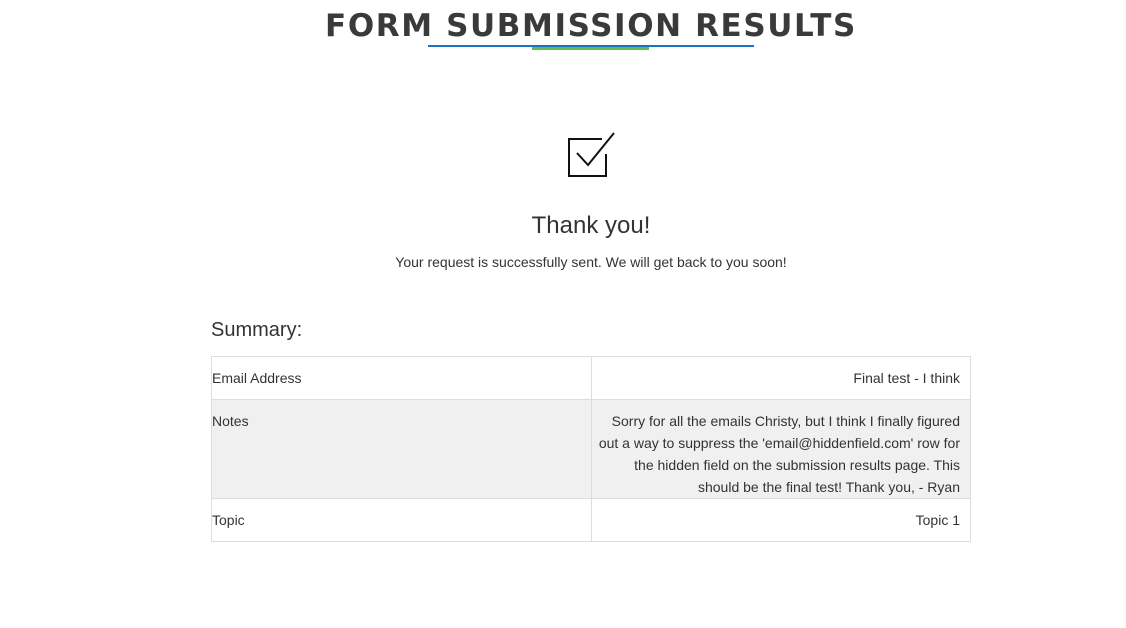 The image size is (1126, 628). I want to click on field-value: Topic 1, so click(781, 520).